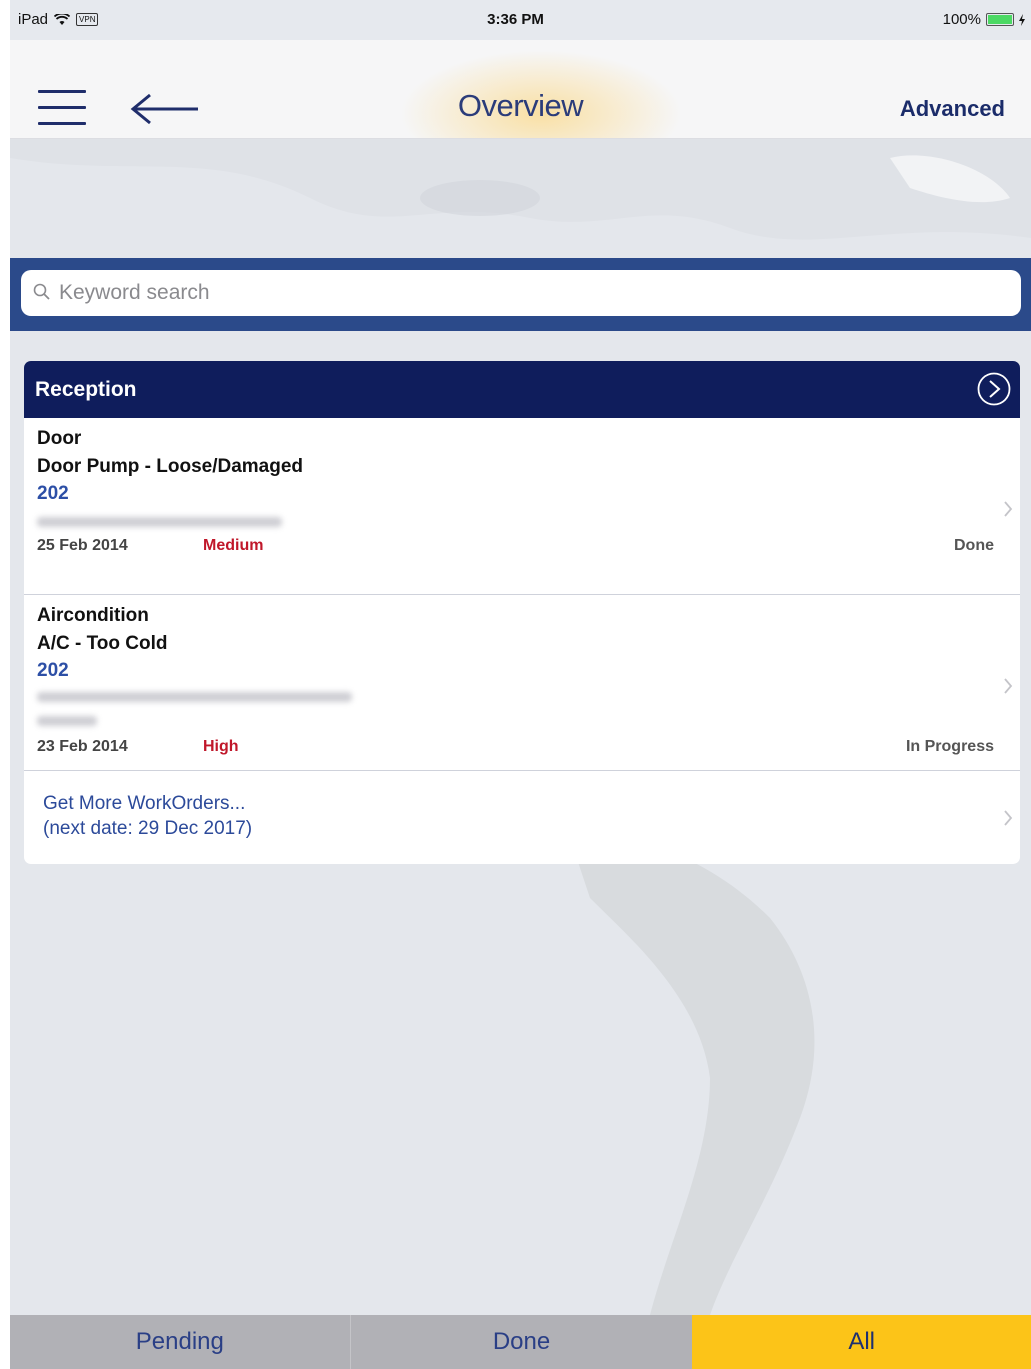  I want to click on workorder-priority: Medium, so click(233, 545).